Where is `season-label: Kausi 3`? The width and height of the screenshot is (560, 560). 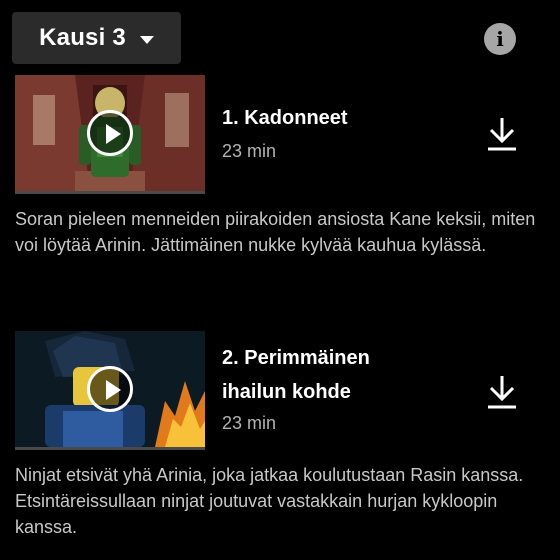 season-label: Kausi 3 is located at coordinates (82, 37).